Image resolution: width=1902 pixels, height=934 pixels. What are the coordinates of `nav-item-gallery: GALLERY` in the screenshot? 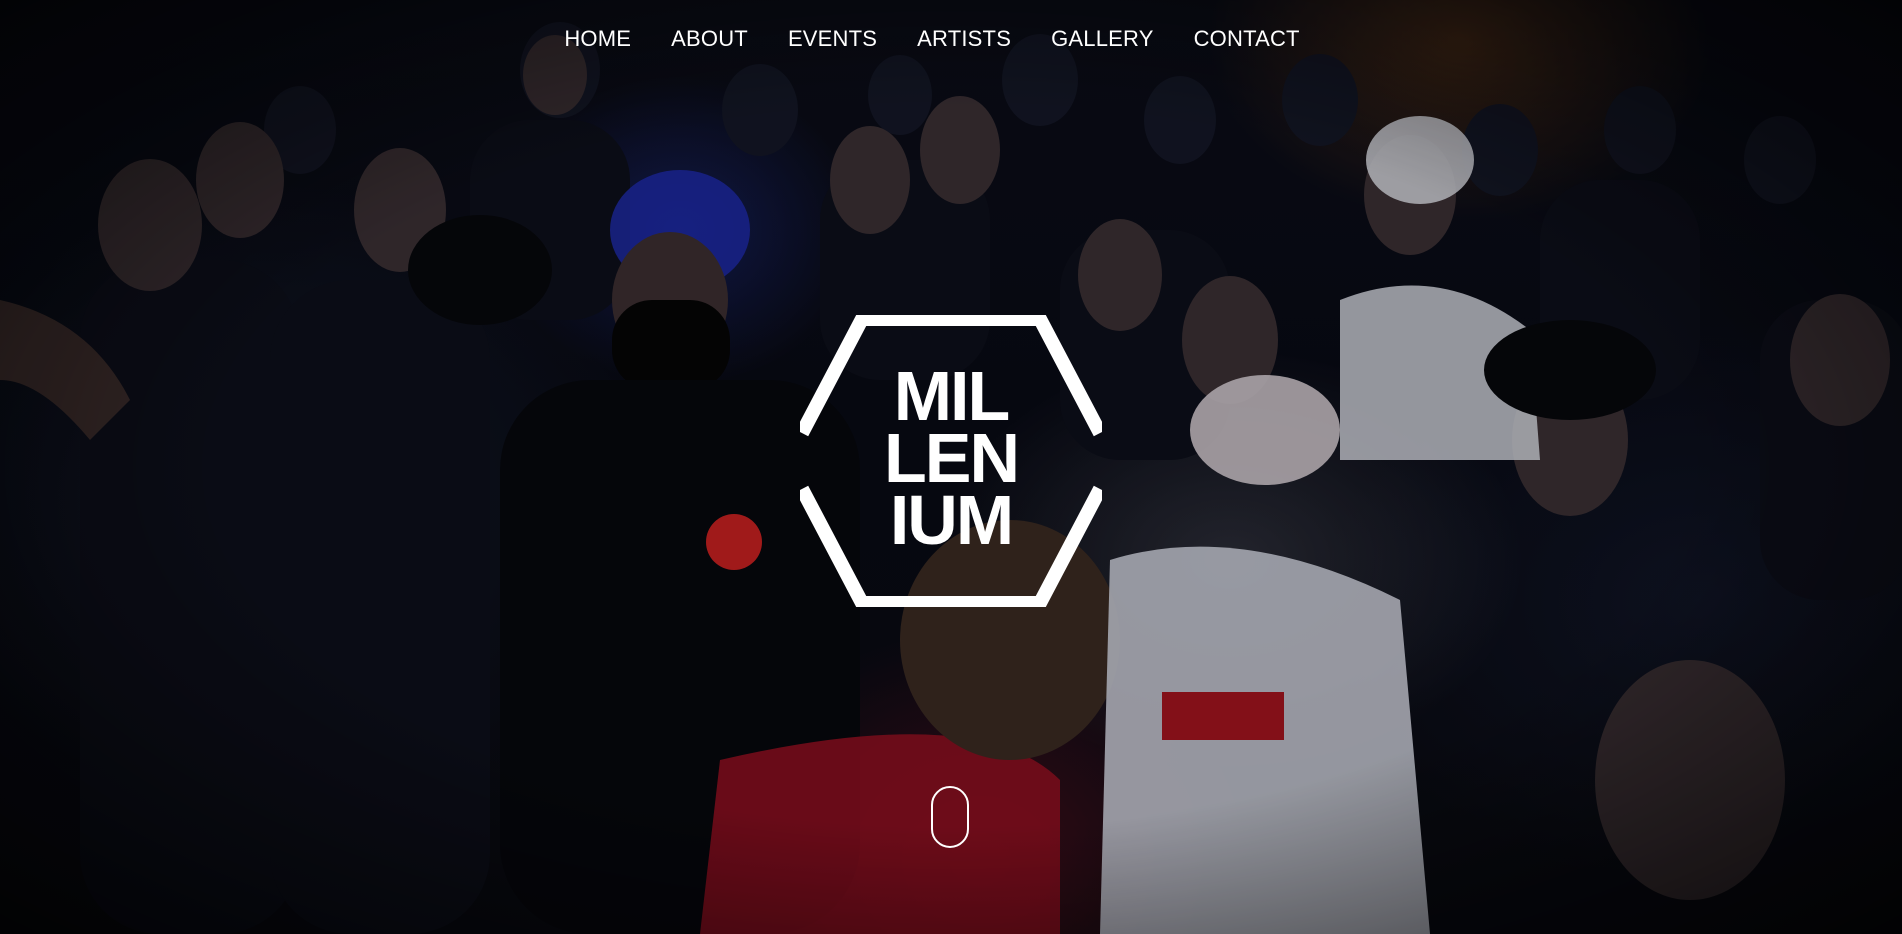 It's located at (1102, 39).